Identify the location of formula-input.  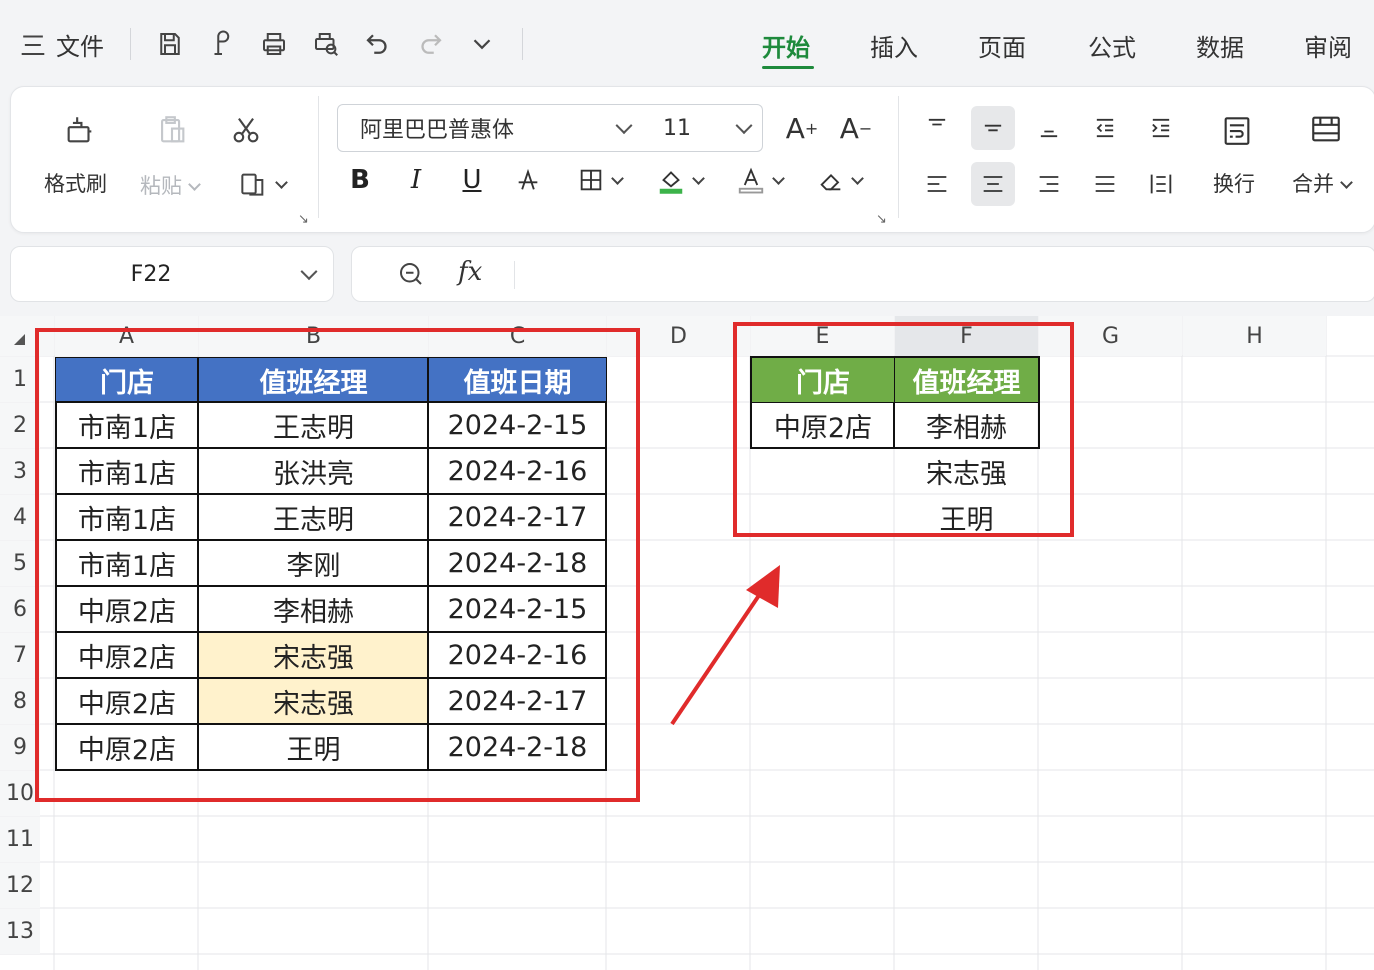
(943, 274).